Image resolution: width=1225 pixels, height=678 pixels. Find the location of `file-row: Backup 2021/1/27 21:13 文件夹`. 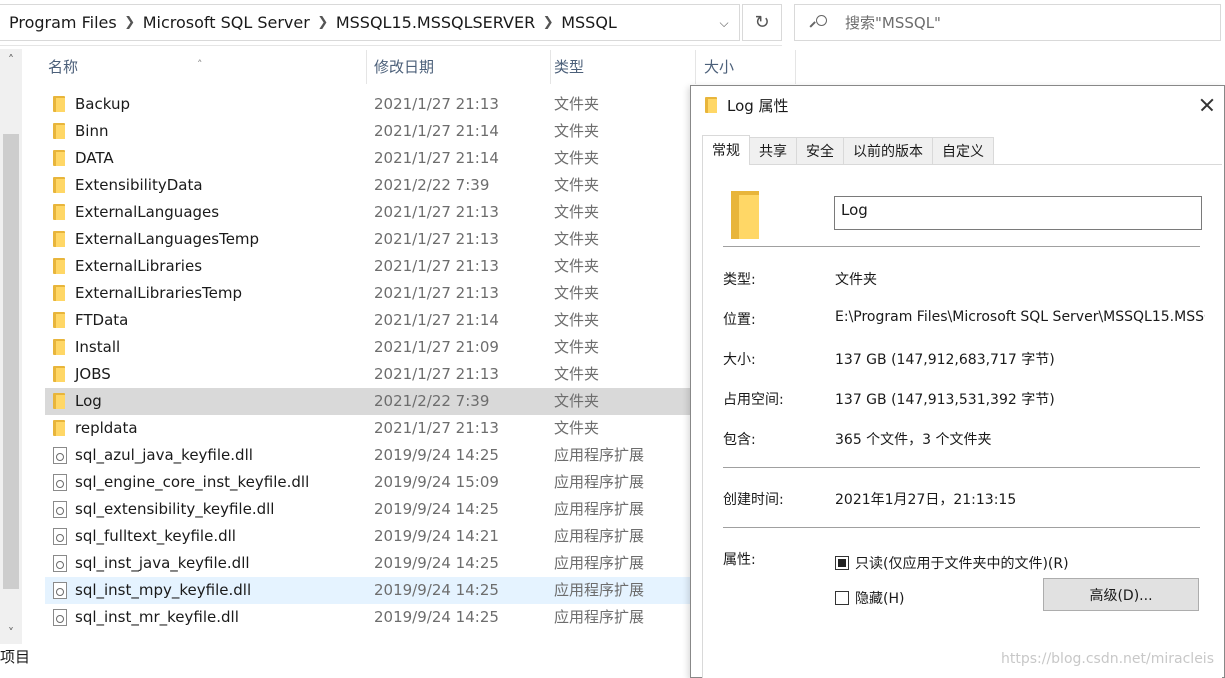

file-row: Backup 2021/1/27 21:13 文件夹 is located at coordinates (420, 104).